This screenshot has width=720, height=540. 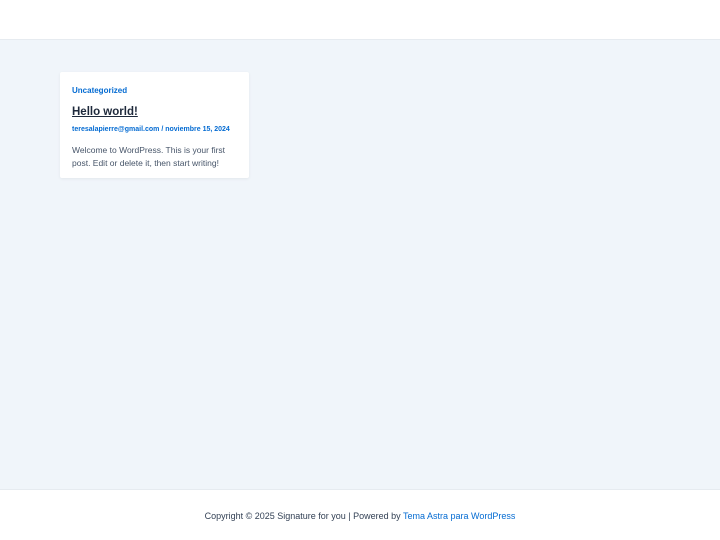 What do you see at coordinates (360, 20) in the screenshot?
I see `site-header` at bounding box center [360, 20].